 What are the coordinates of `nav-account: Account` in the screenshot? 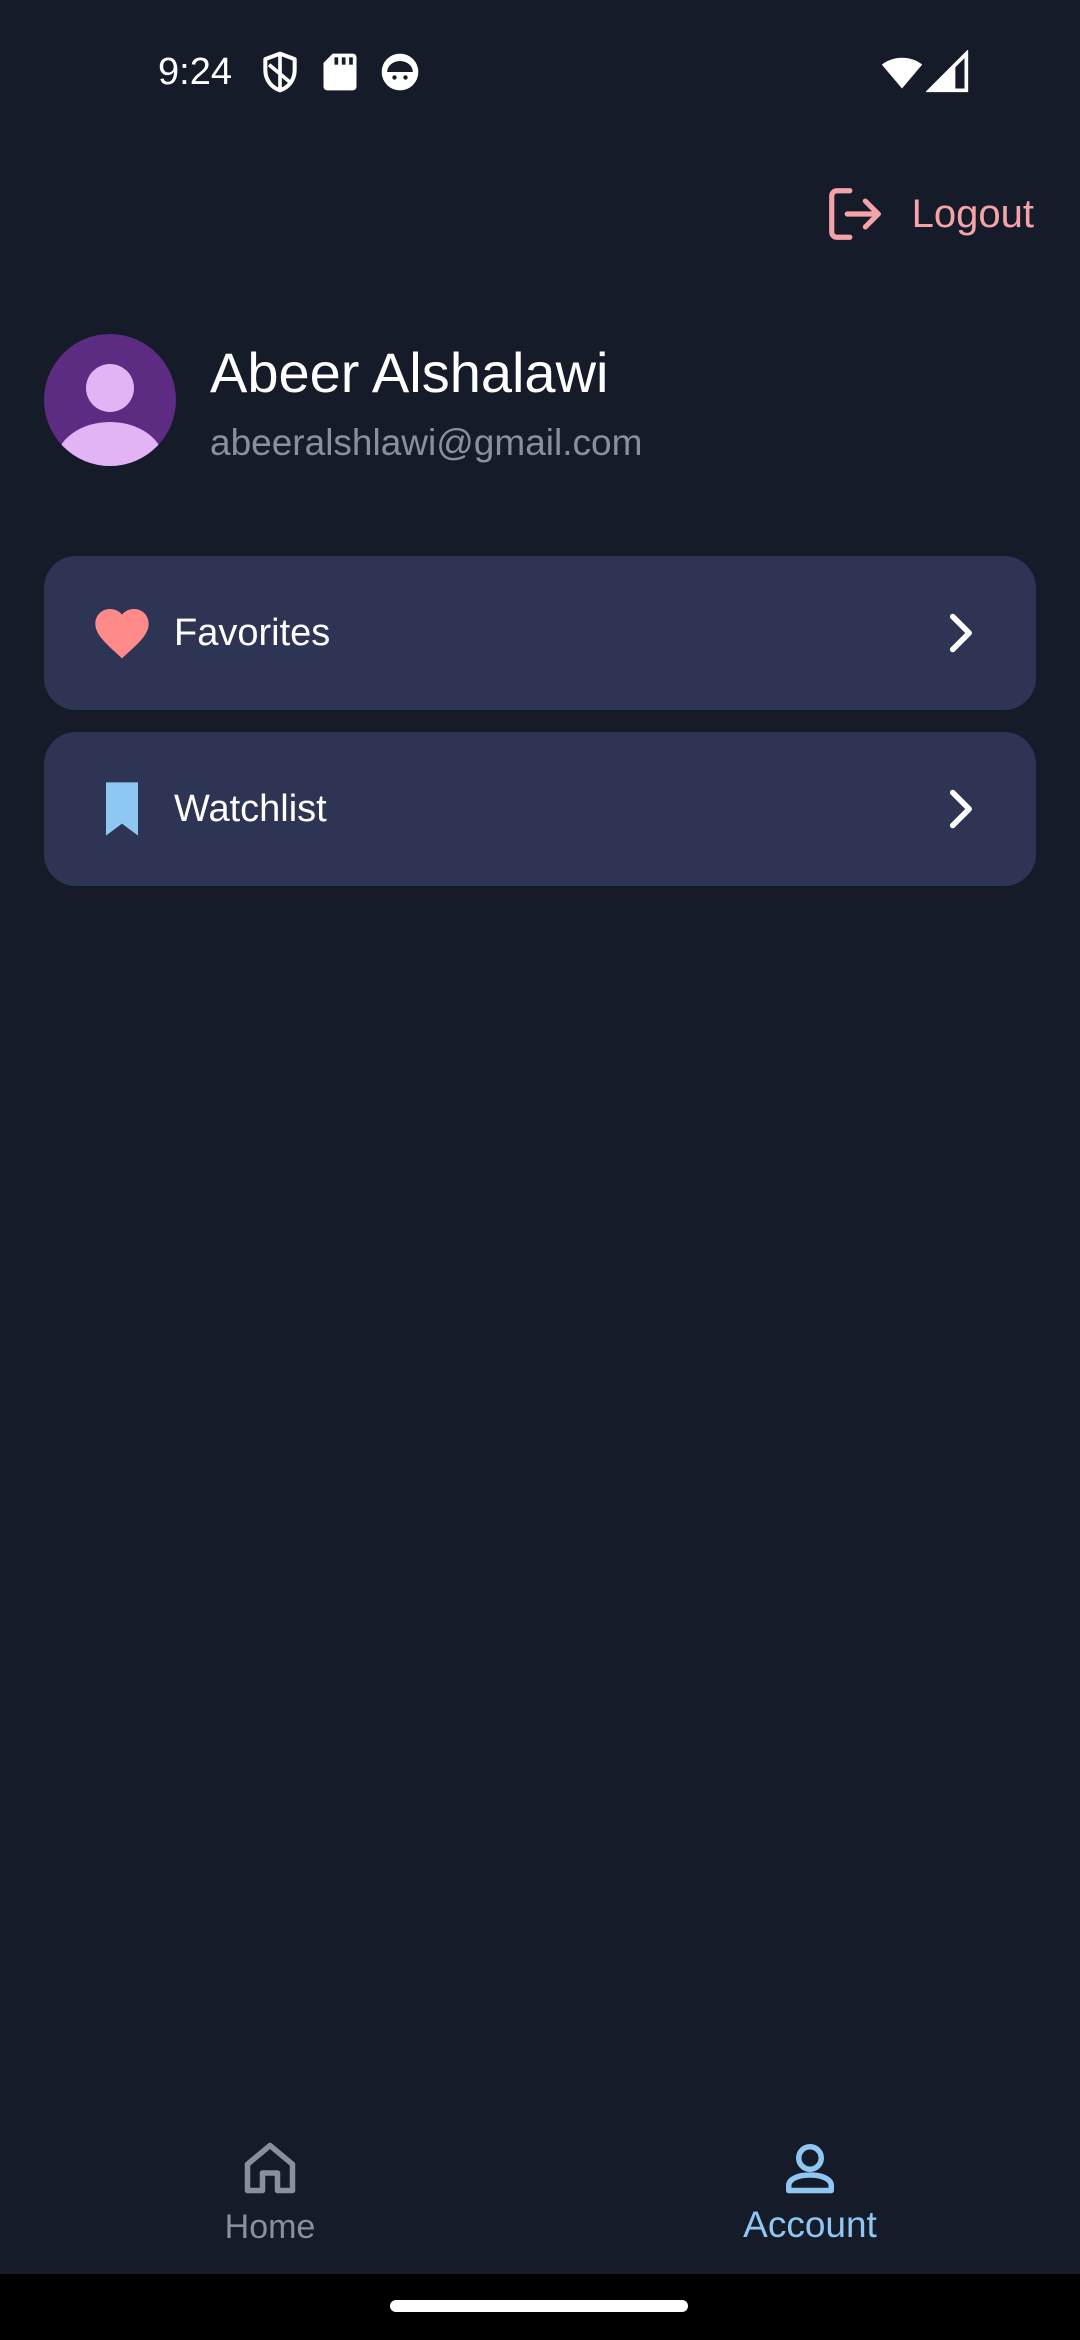 It's located at (810, 2188).